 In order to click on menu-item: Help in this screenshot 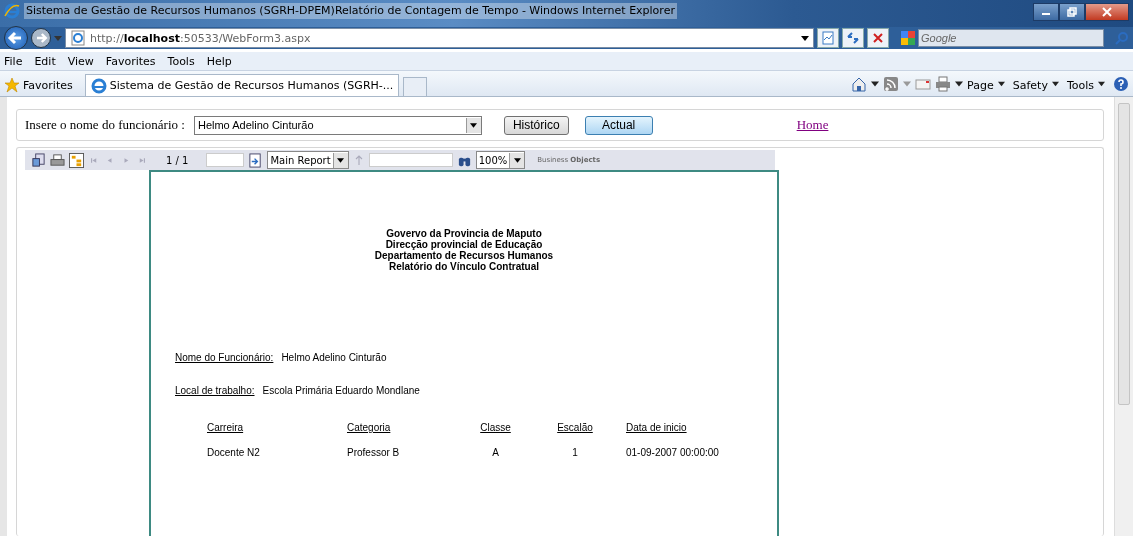, I will do `click(219, 61)`.